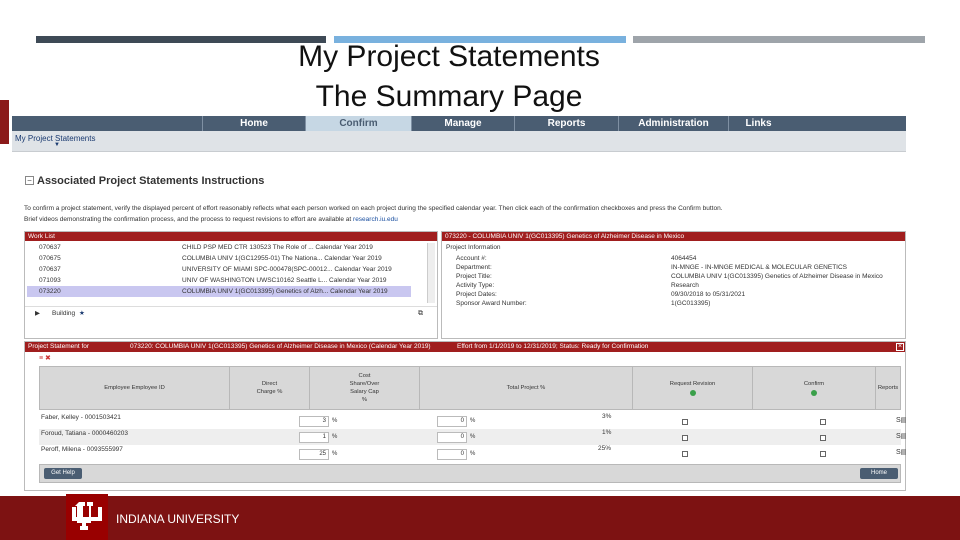  I want to click on project-info-row: Sponsor Award Number: 1(GC013395), so click(676, 303).